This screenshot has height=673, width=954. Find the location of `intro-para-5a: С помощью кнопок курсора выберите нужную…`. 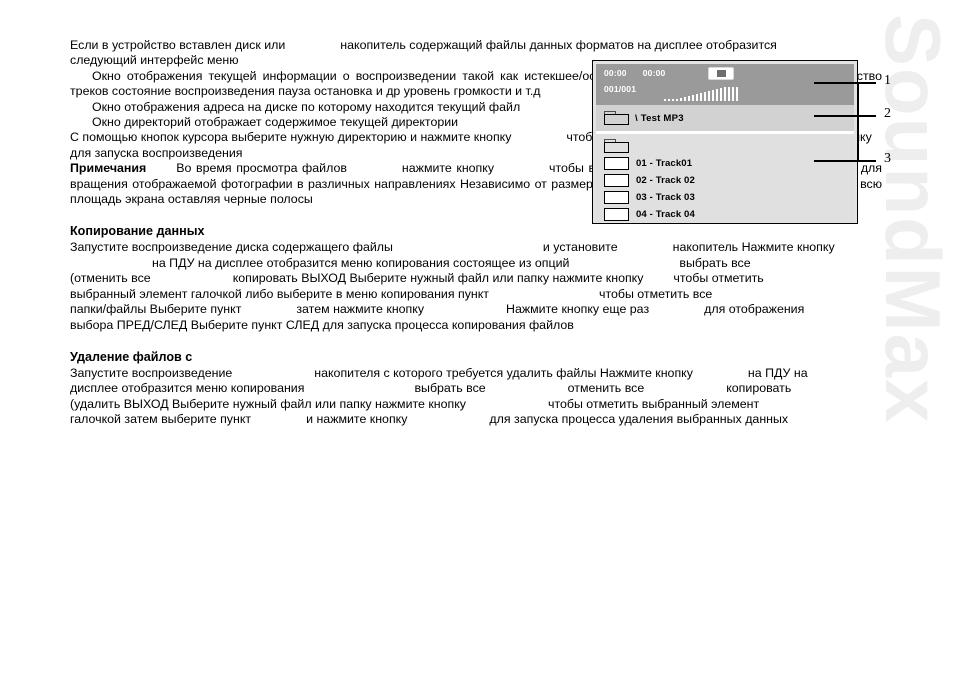

intro-para-5a: С помощью кнопок курсора выберите нужную… is located at coordinates (291, 137).